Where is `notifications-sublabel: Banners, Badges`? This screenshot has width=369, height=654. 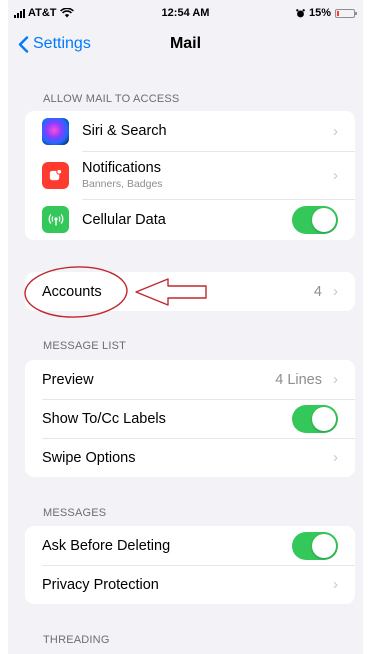
notifications-sublabel: Banners, Badges is located at coordinates (122, 184).